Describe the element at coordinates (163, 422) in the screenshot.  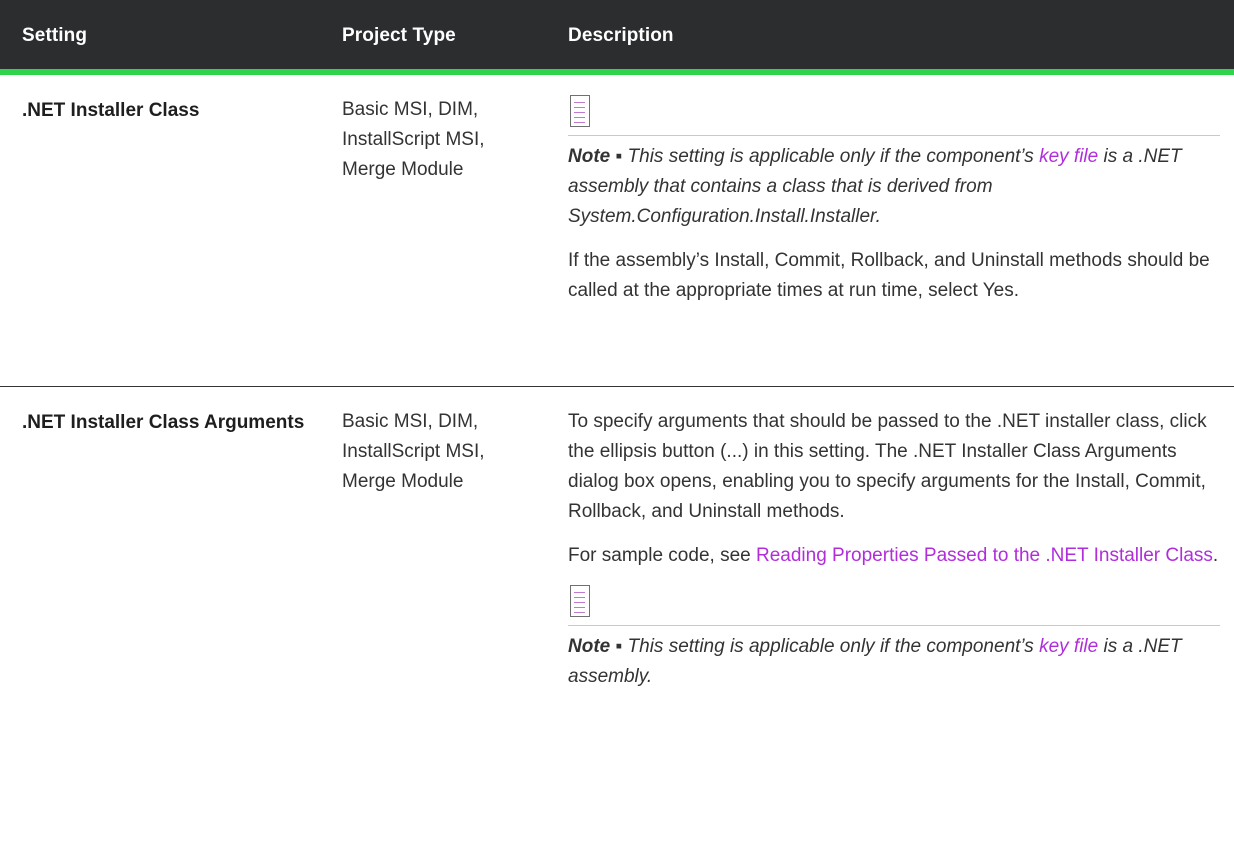
I see `setting-name: .NET Installer Class Arguments` at that location.